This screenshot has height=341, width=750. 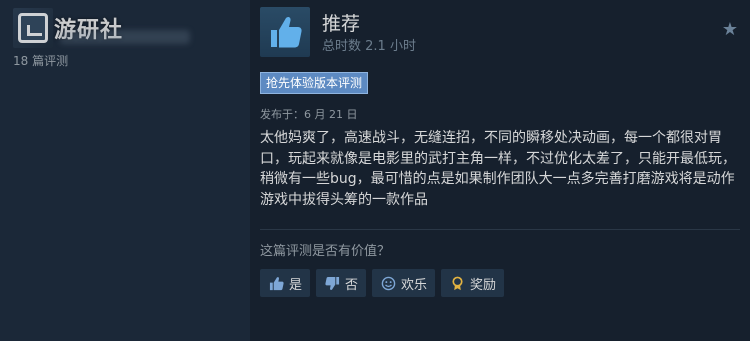 I want to click on vote-yes-label: 是, so click(x=296, y=285).